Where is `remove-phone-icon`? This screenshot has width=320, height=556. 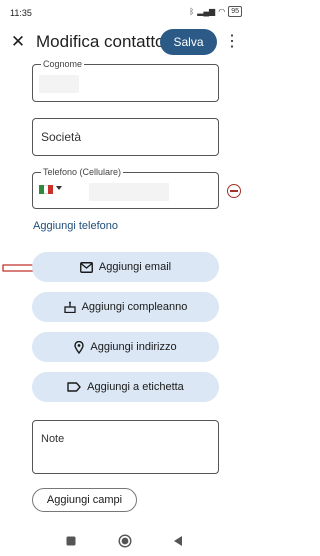 remove-phone-icon is located at coordinates (234, 191).